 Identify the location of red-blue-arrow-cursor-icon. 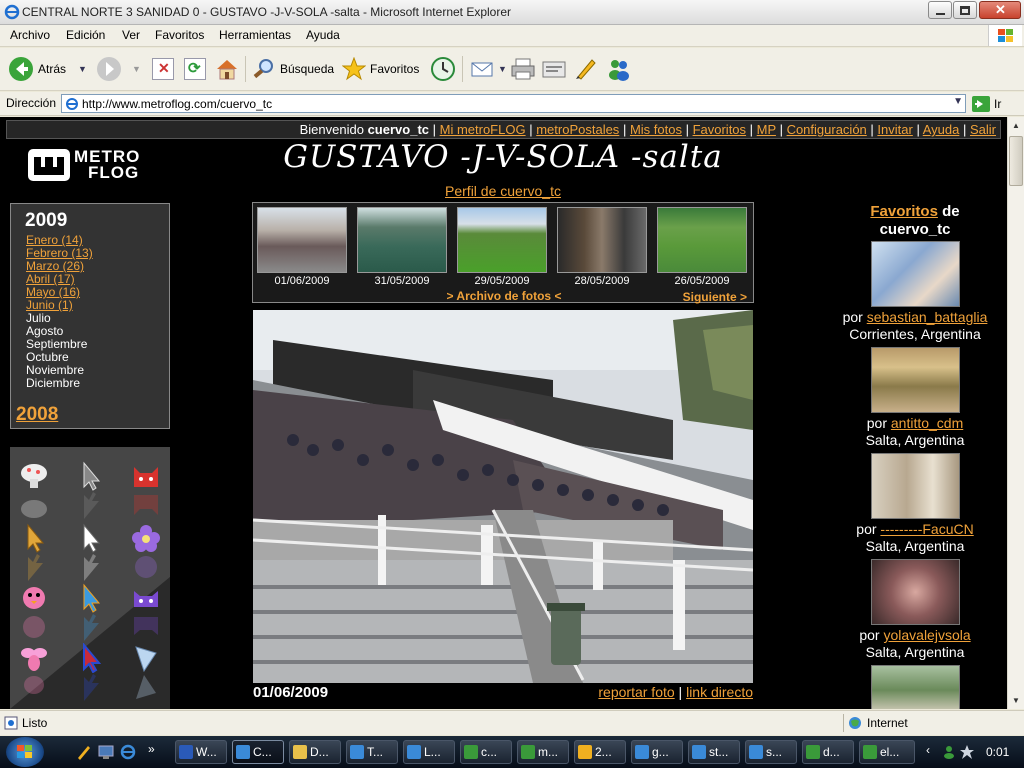
(90, 658).